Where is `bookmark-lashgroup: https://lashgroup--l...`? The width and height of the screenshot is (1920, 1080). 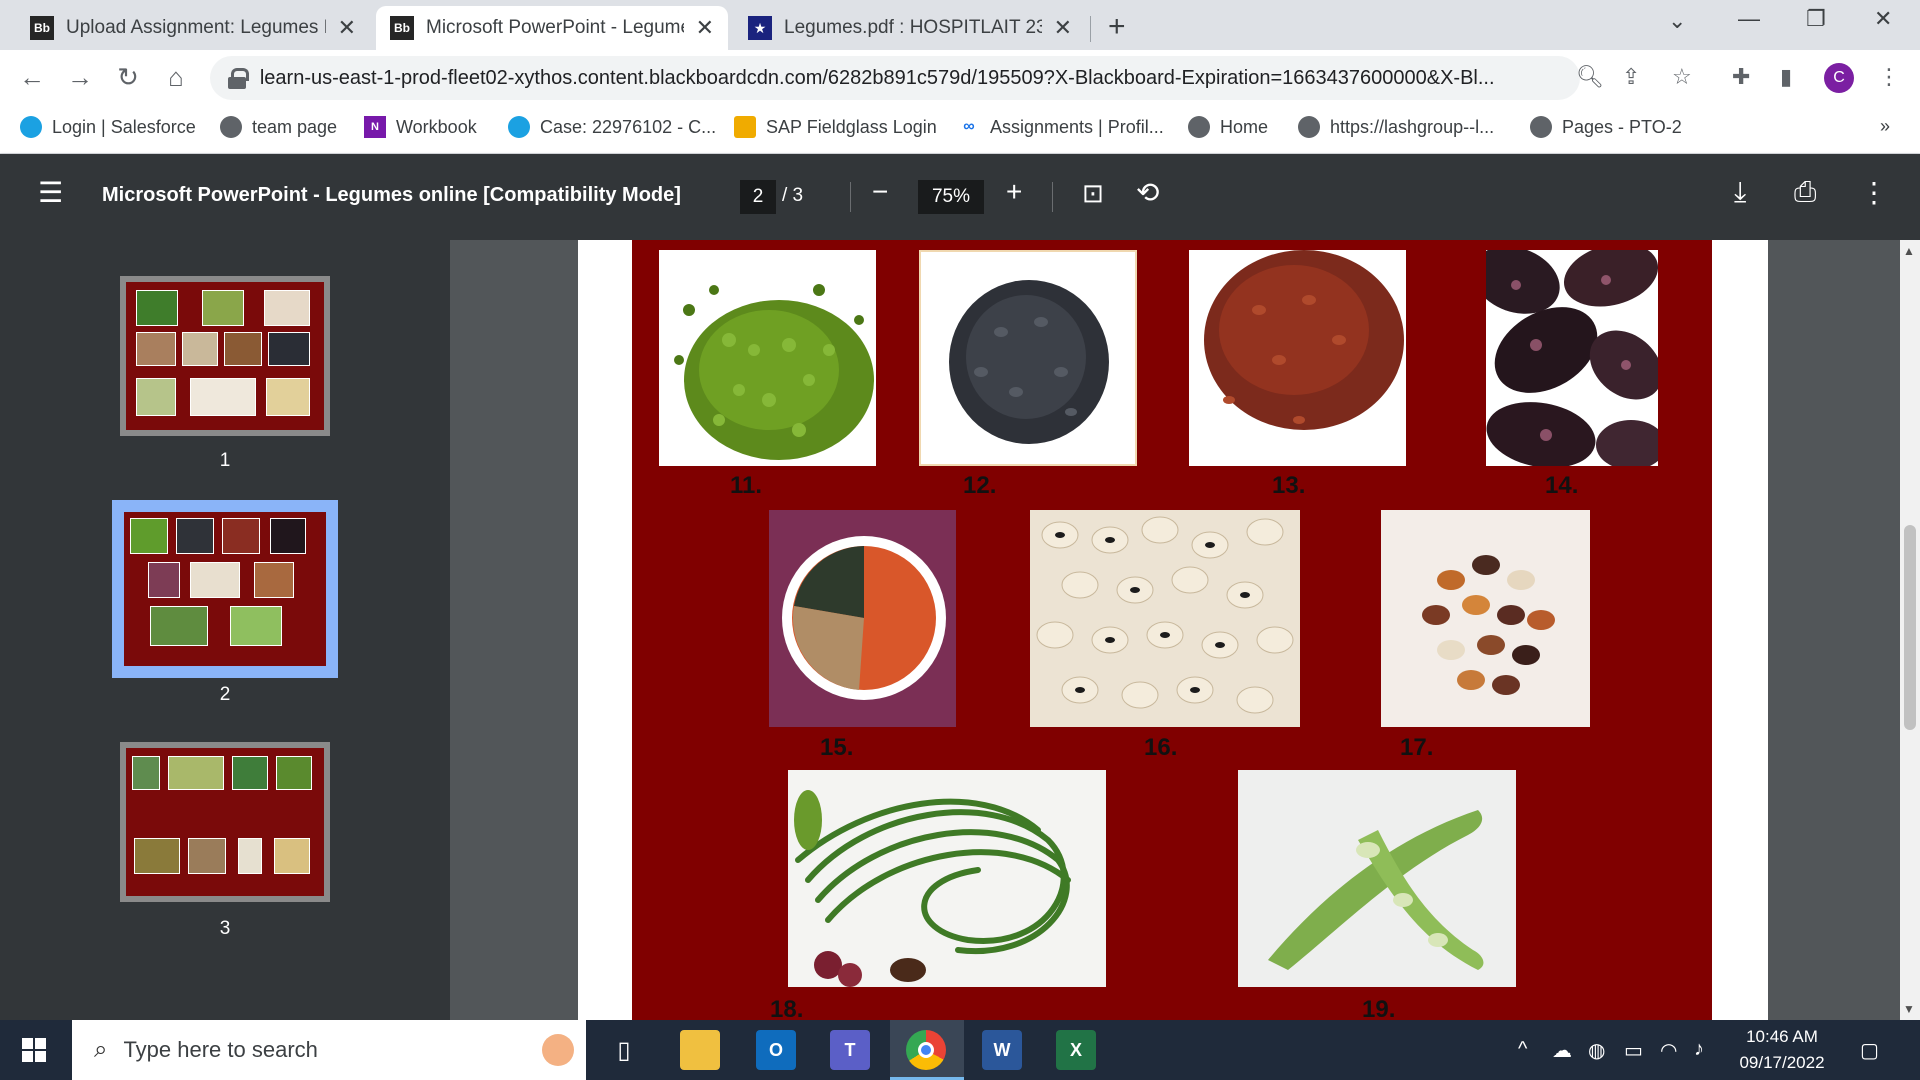
bookmark-lashgroup: https://lashgroup--l... is located at coordinates (1396, 127).